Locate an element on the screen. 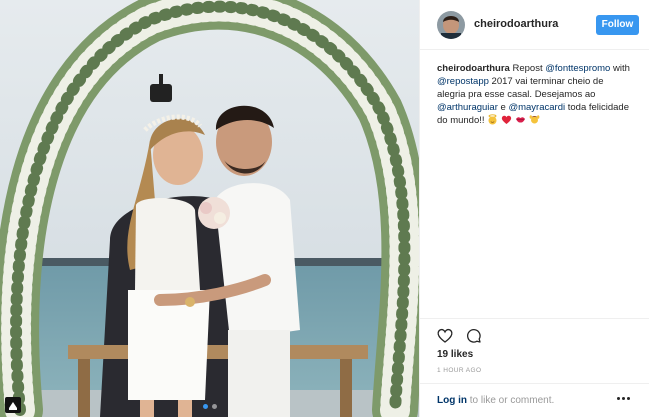  carousel-dot is located at coordinates (214, 406).